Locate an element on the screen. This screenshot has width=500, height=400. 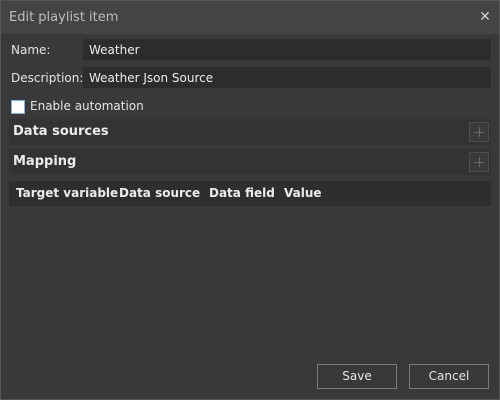
add-data-source-plus-icon is located at coordinates (479, 132).